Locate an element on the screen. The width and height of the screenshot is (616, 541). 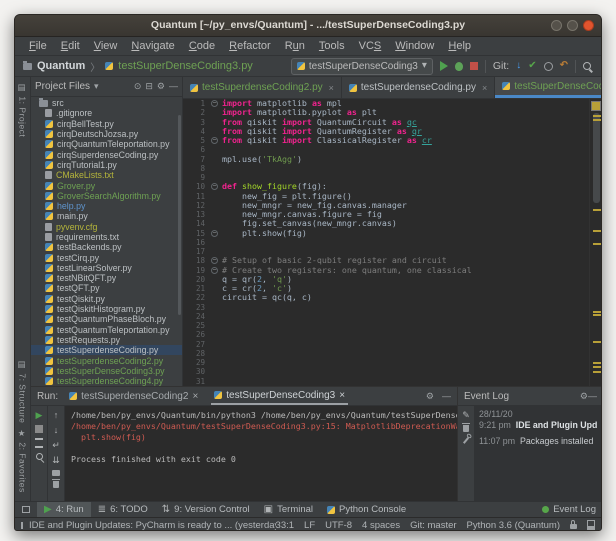
toolwindow-switcher-icon is located at coordinates (26, 509).